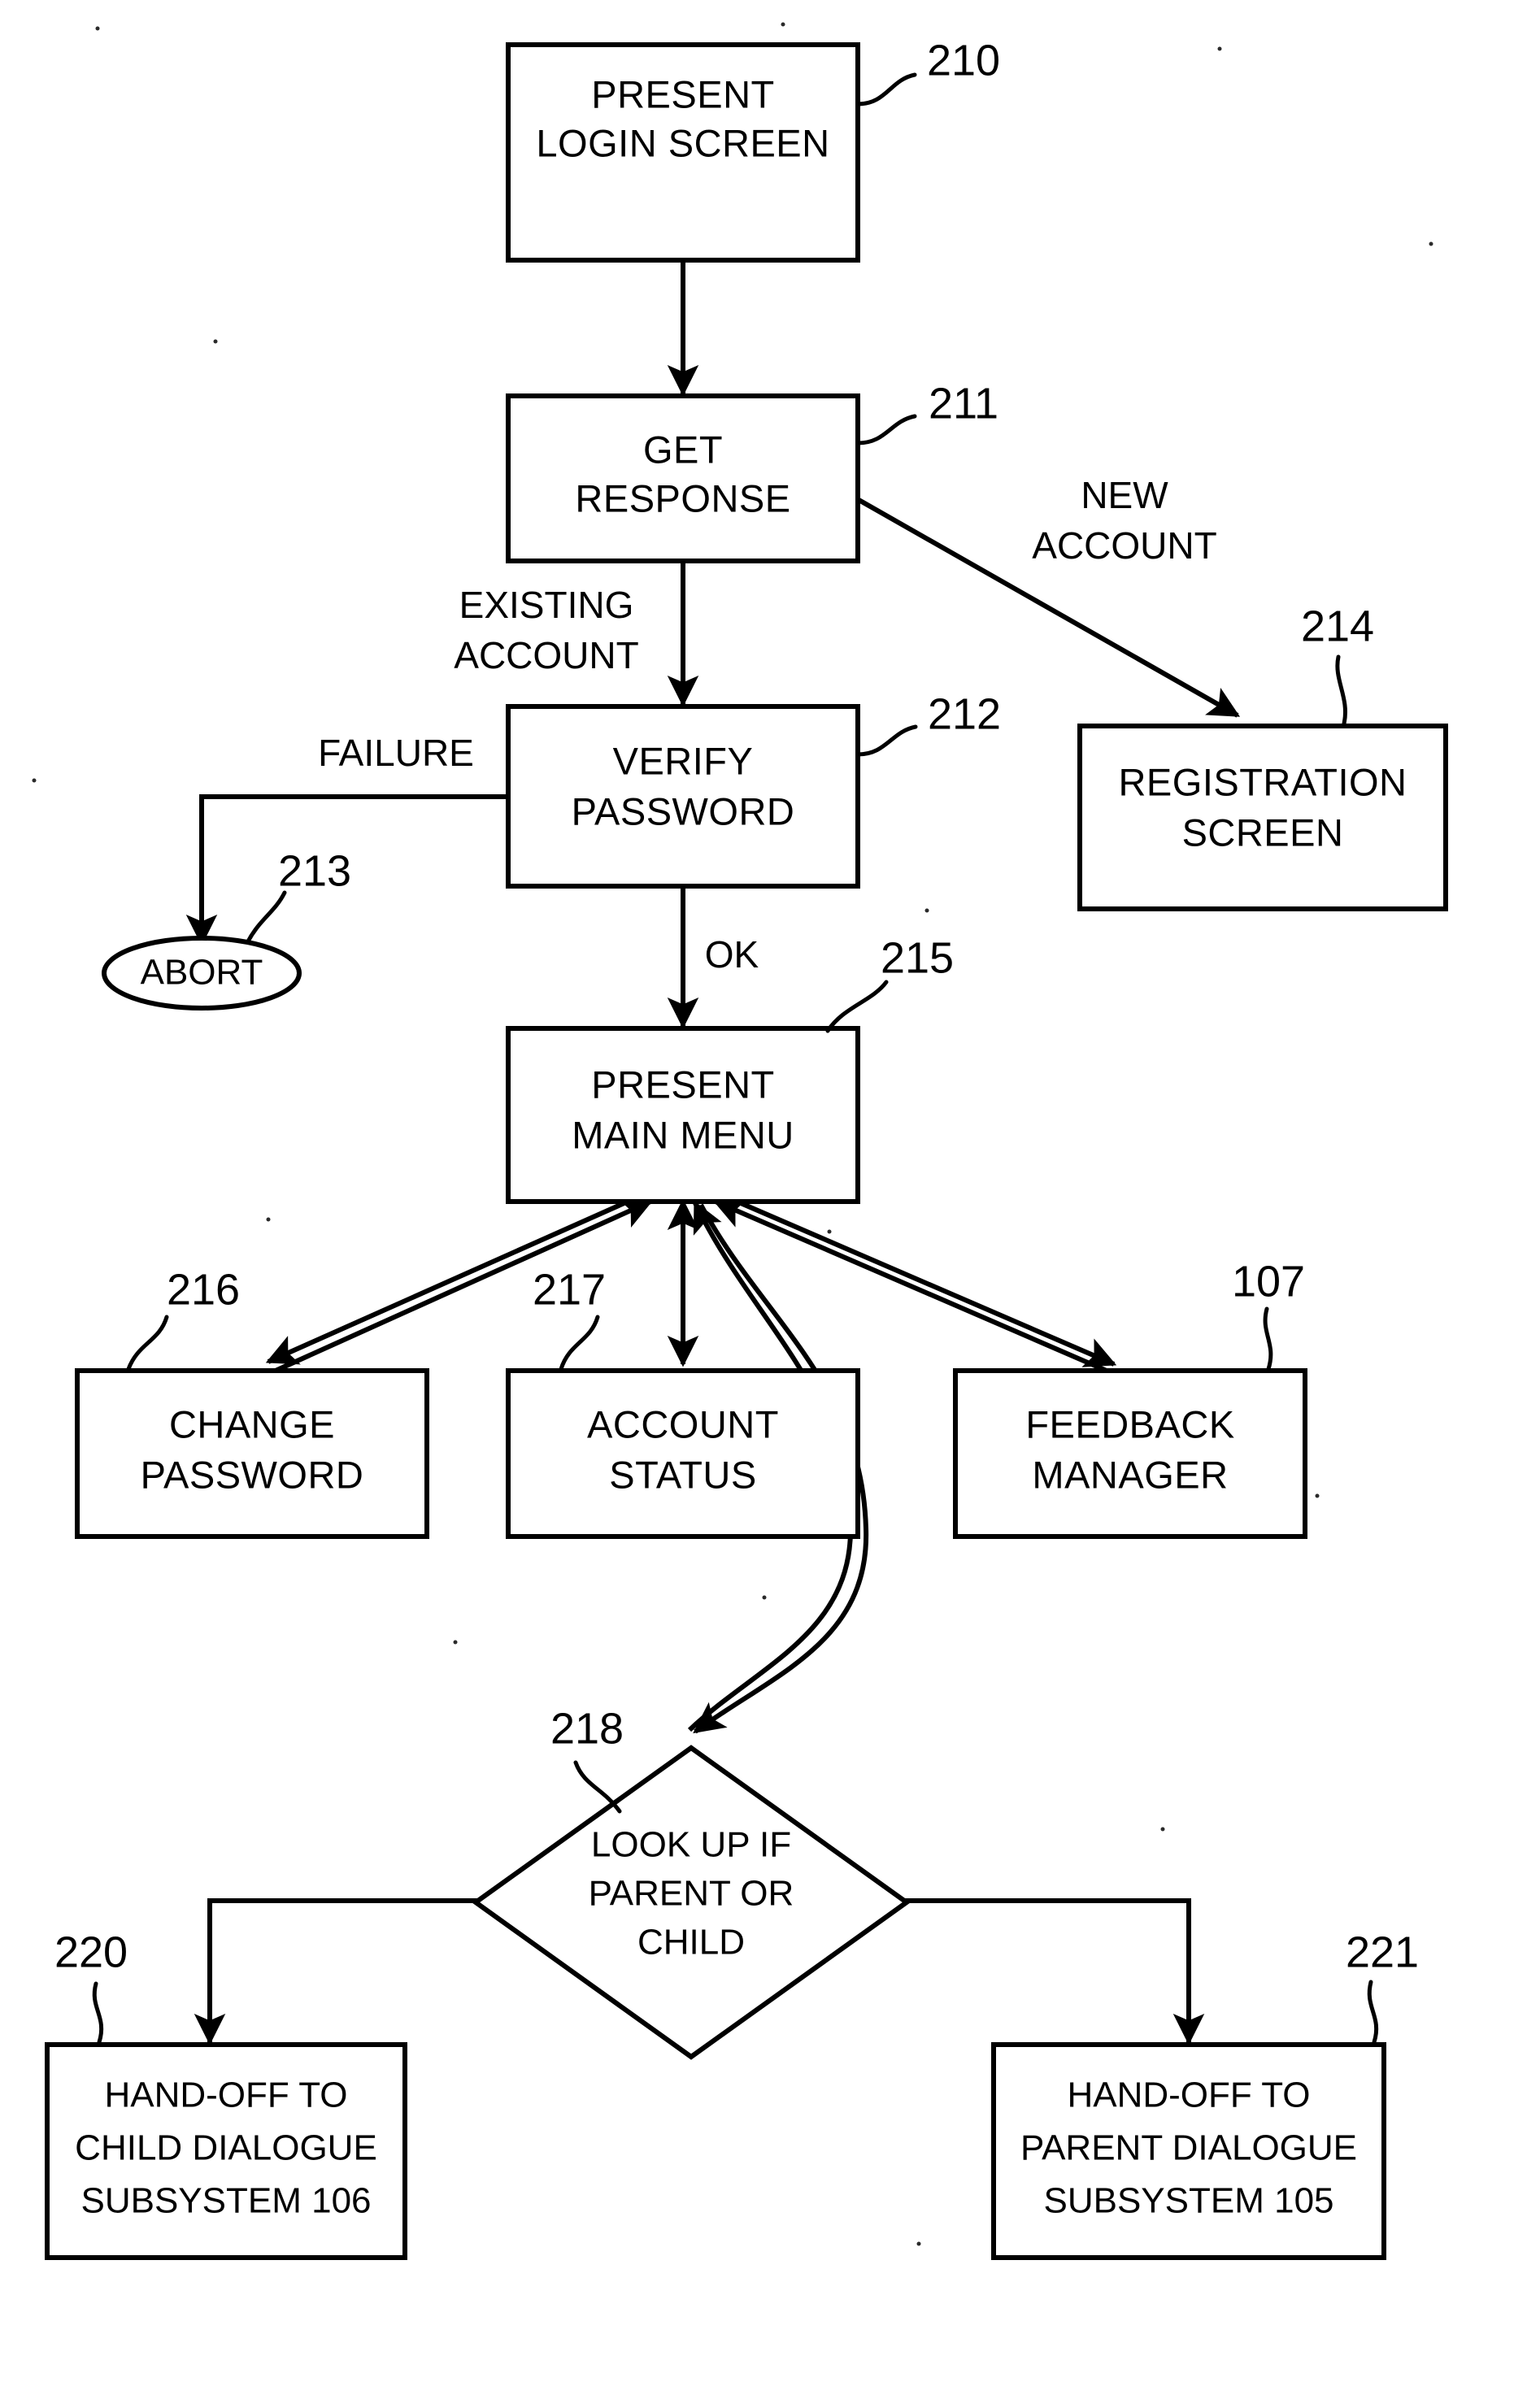 This screenshot has height=2408, width=1527. Describe the element at coordinates (683, 760) in the screenshot. I see `node-verify-password-line1: VERIFY` at that location.